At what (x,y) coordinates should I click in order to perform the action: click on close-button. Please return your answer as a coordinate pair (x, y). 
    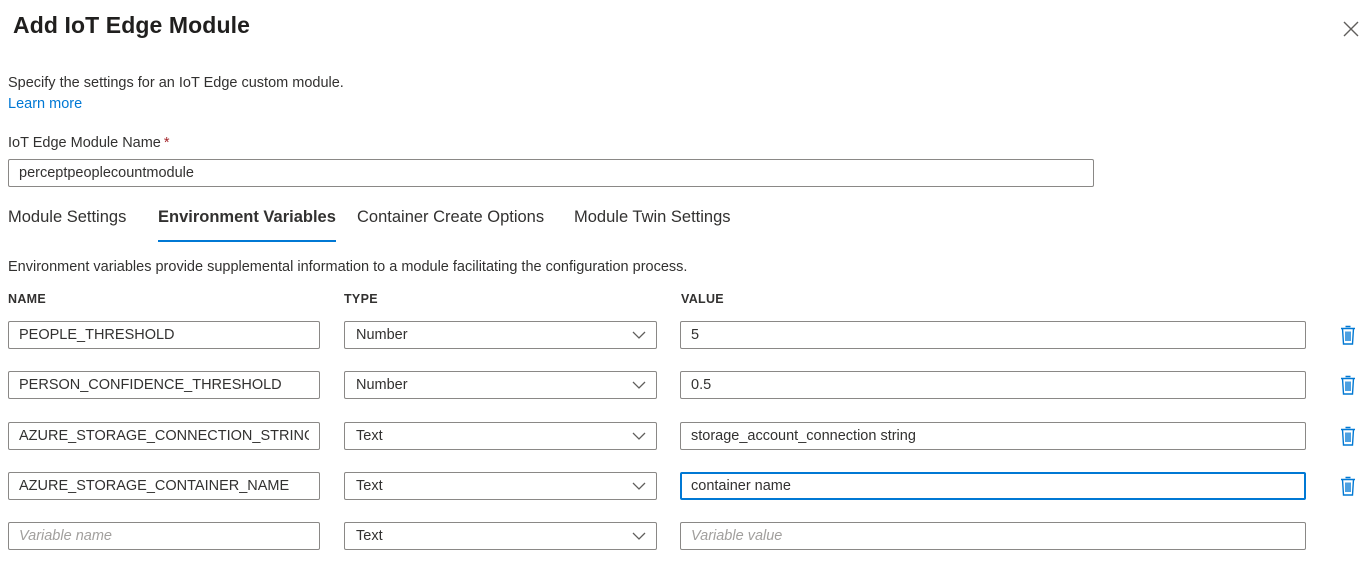
    Looking at the image, I should click on (1351, 29).